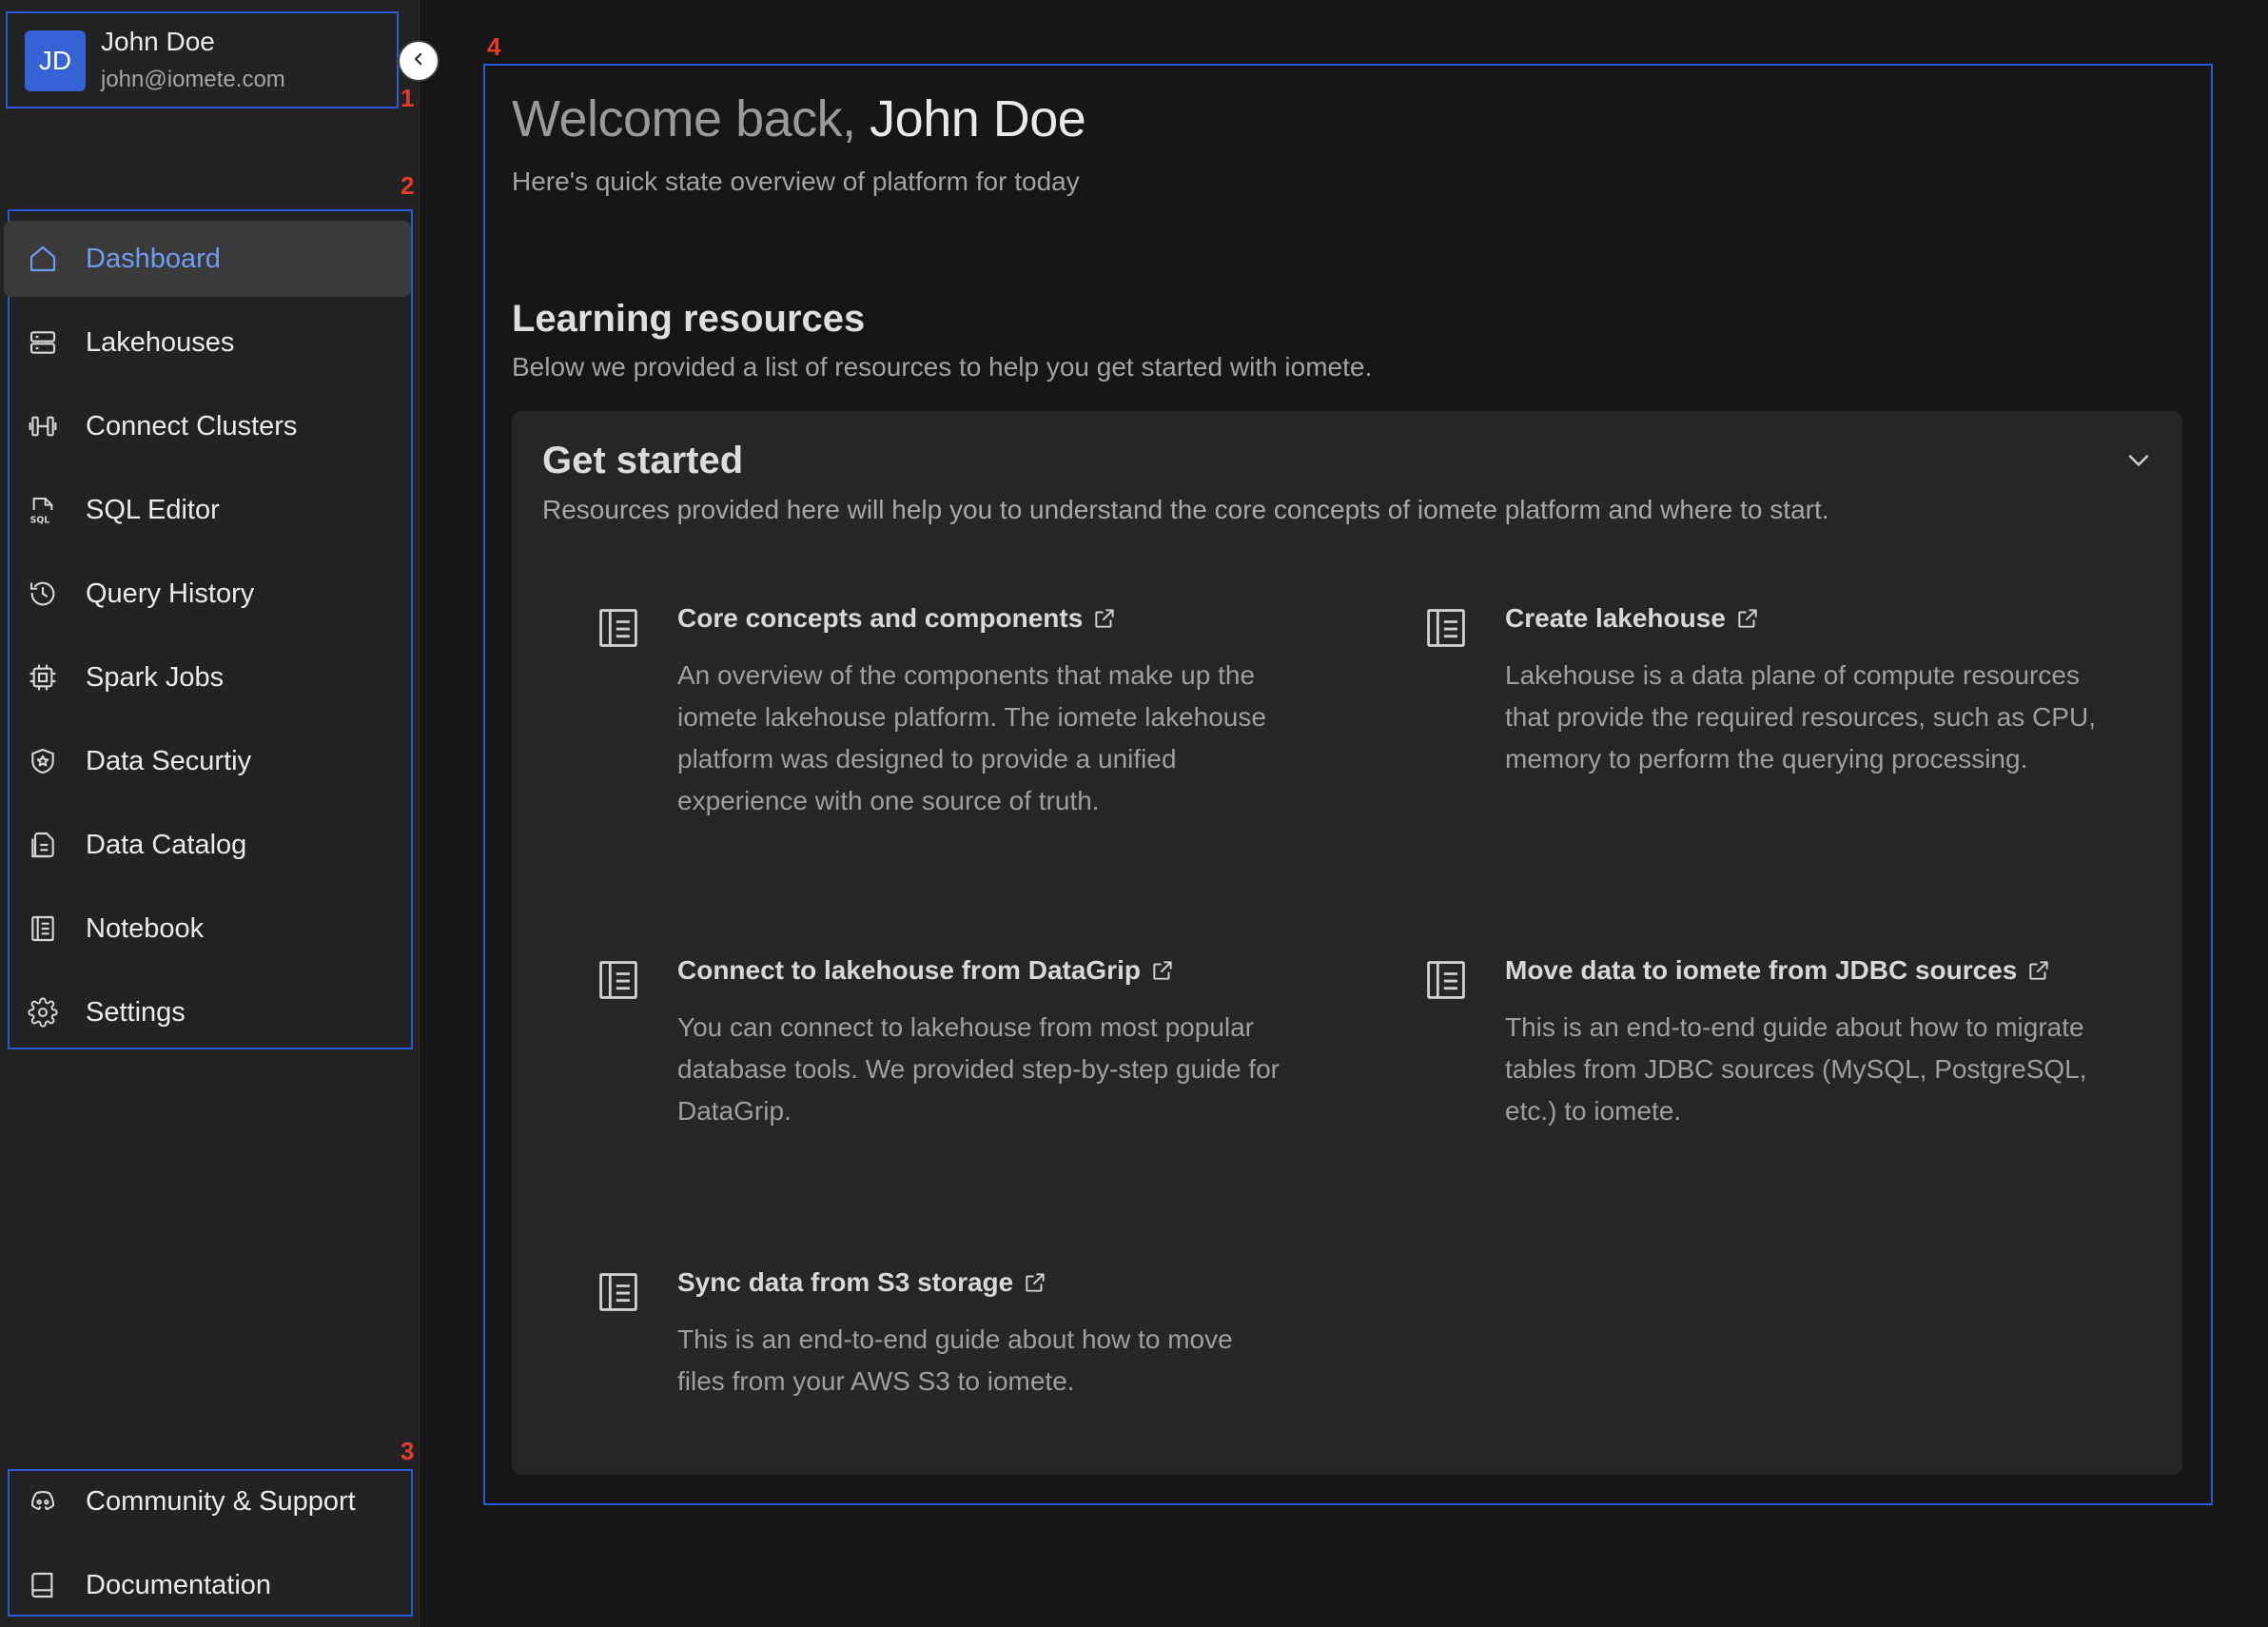 The image size is (2268, 1627). Describe the element at coordinates (166, 844) in the screenshot. I see `sidebar-item-label: Data Catalog` at that location.